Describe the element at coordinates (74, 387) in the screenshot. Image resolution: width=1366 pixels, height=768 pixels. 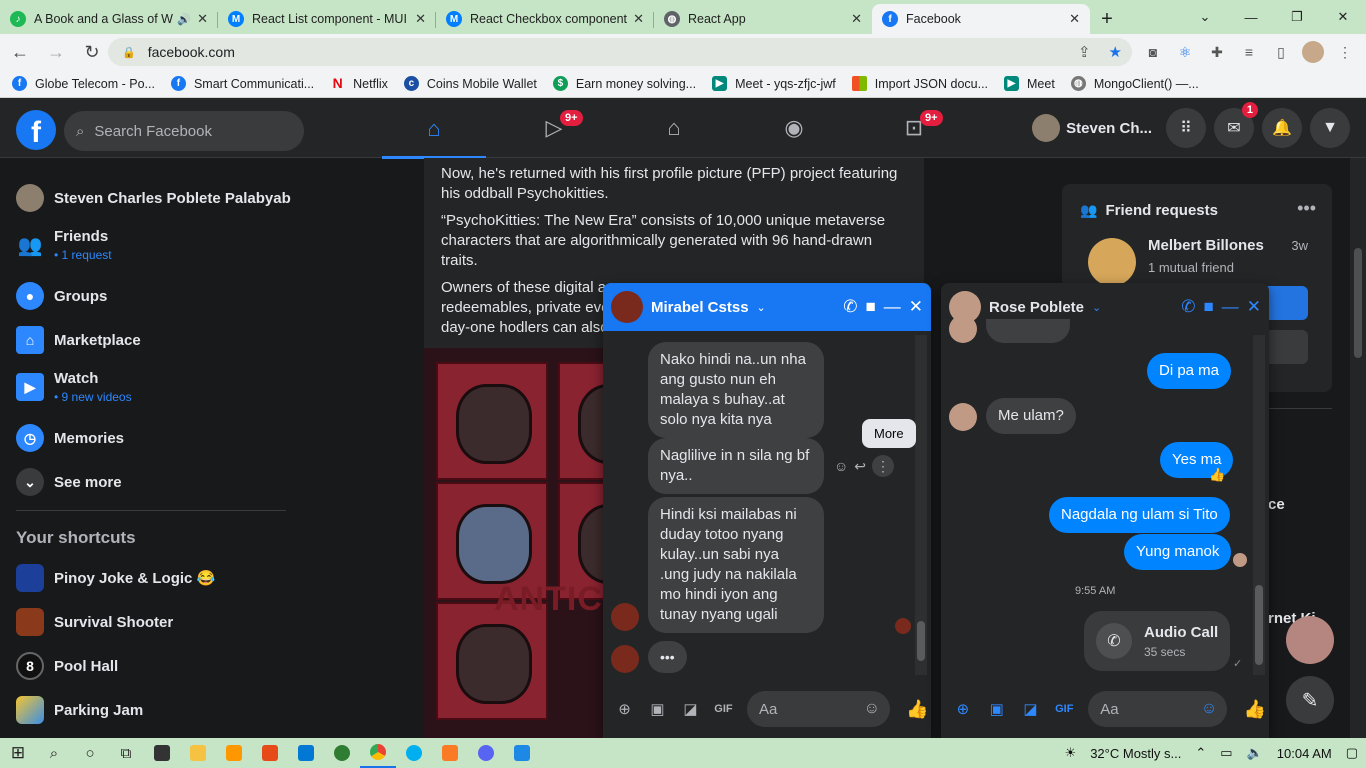
I see `sidebar-item-watch: ▶ Watch • 9 new videos` at that location.